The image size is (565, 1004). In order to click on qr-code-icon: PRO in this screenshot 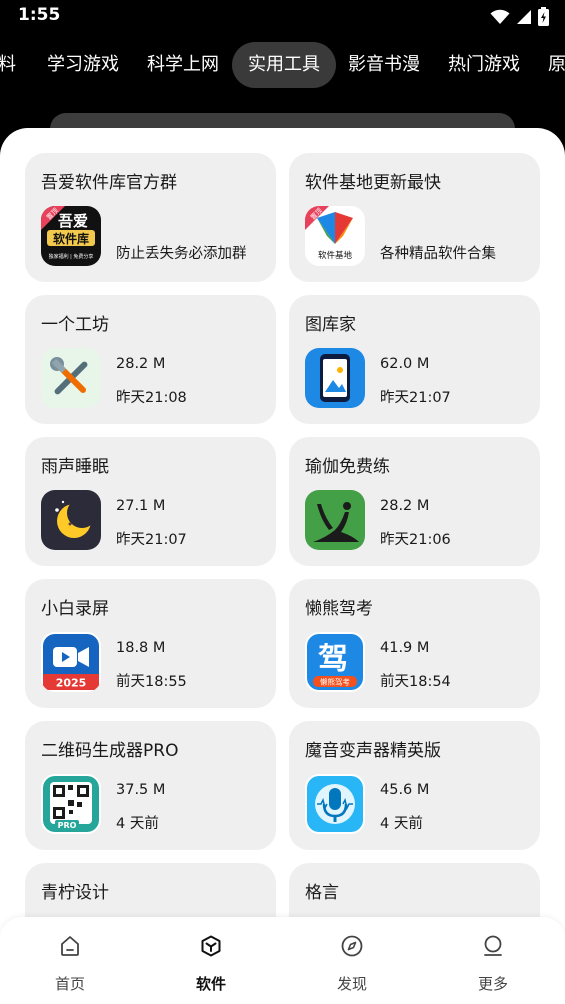, I will do `click(71, 804)`.